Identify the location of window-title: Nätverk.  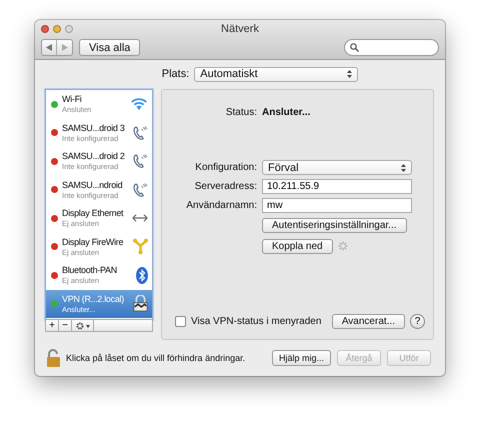
(240, 29).